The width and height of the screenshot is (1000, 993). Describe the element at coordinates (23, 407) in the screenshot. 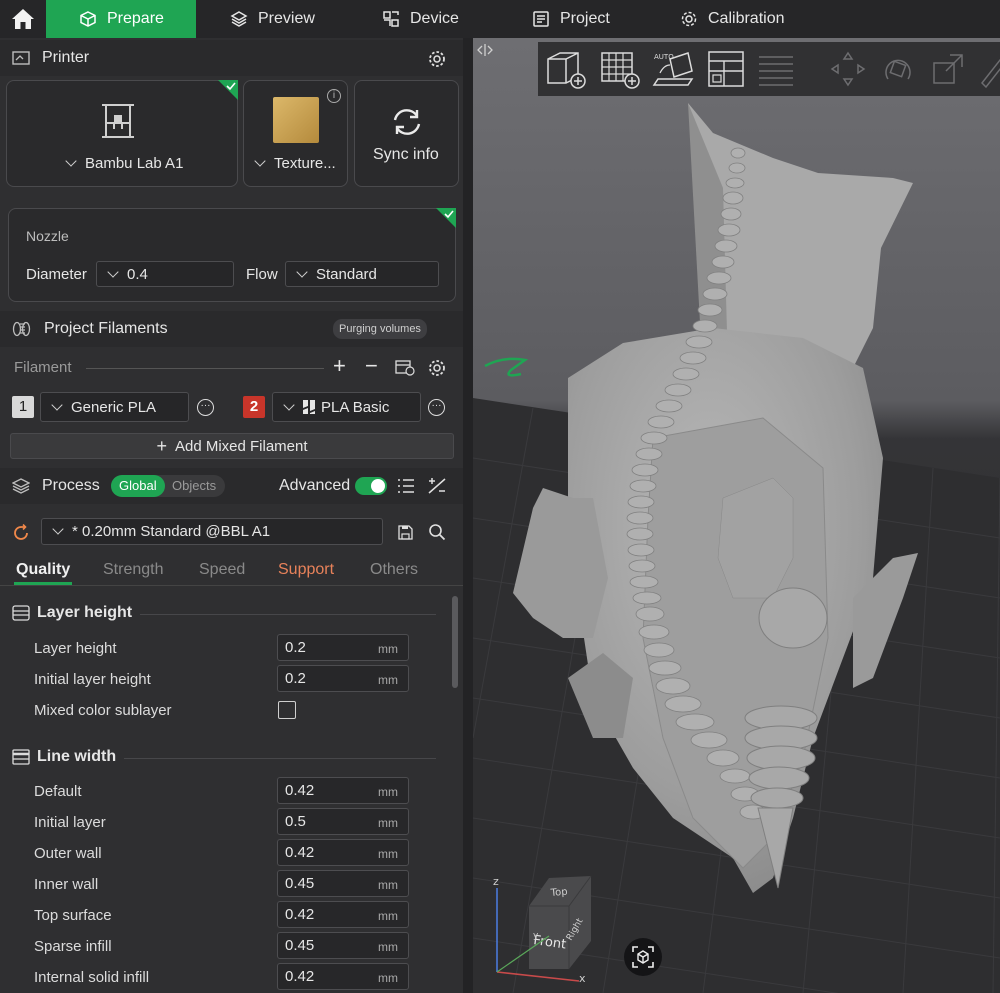

I see `filament-1-color-badge: 1` at that location.